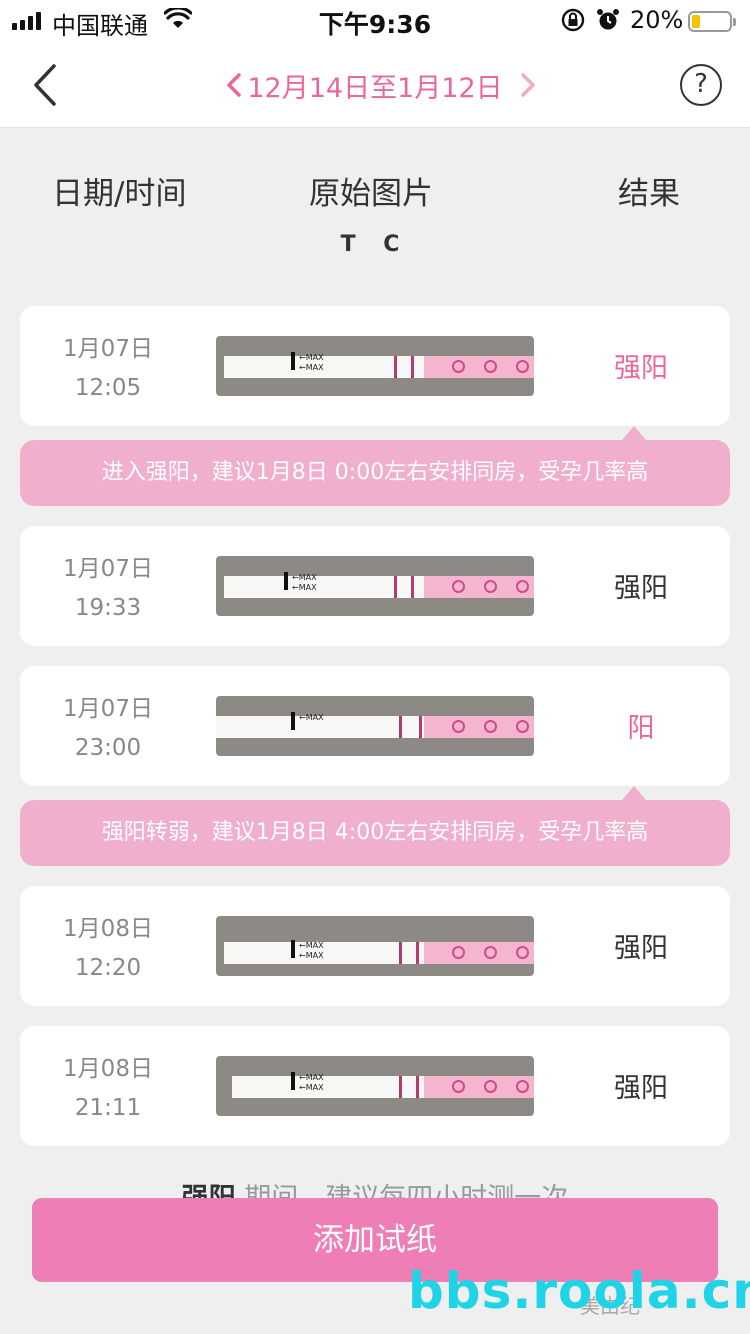  What do you see at coordinates (108, 968) in the screenshot?
I see `record-time: 12:20` at bounding box center [108, 968].